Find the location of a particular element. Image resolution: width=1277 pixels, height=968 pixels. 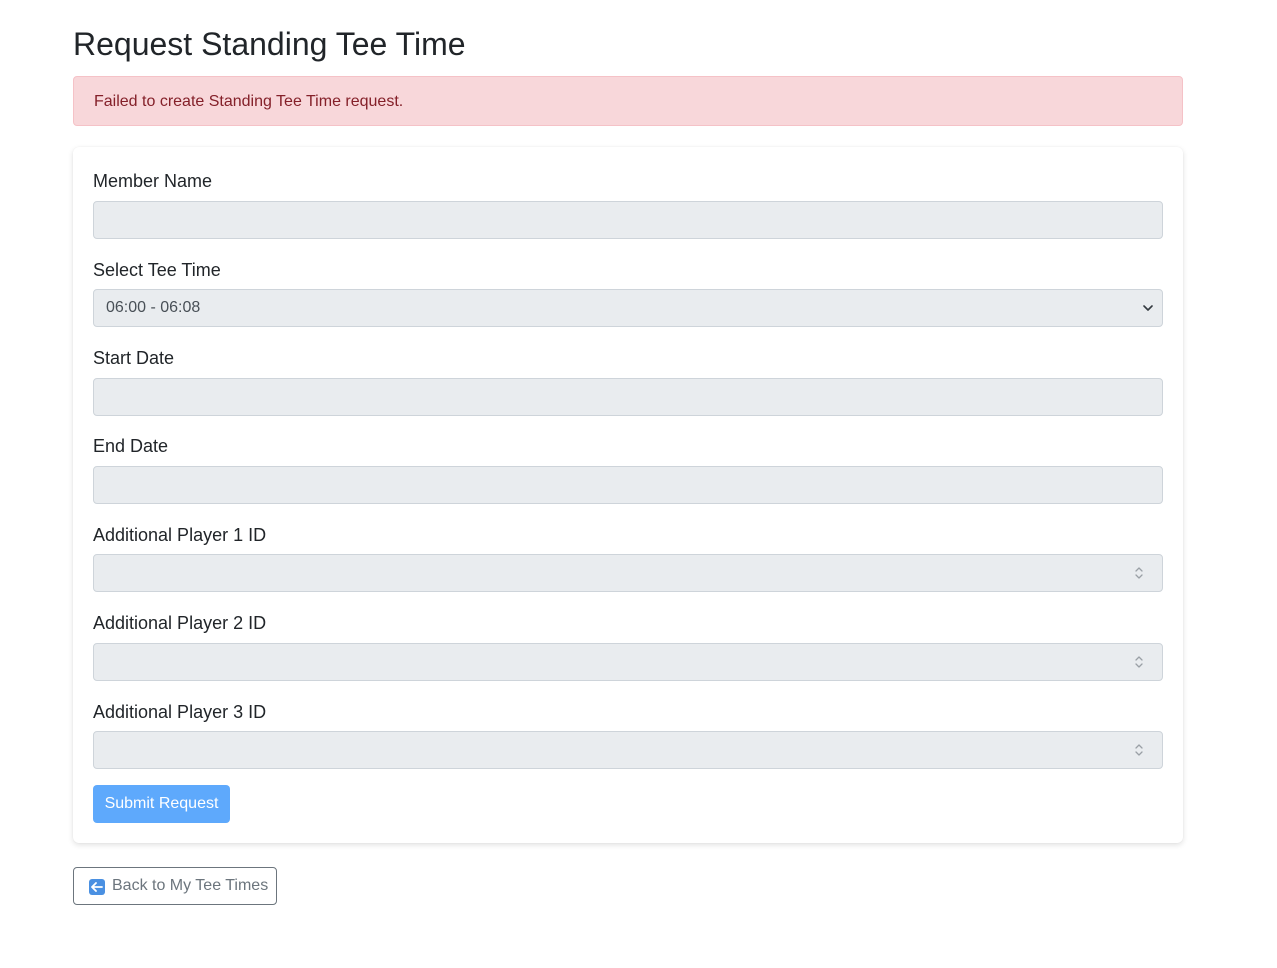

tee-time-select: 06:00 - 06:08 is located at coordinates (628, 308).